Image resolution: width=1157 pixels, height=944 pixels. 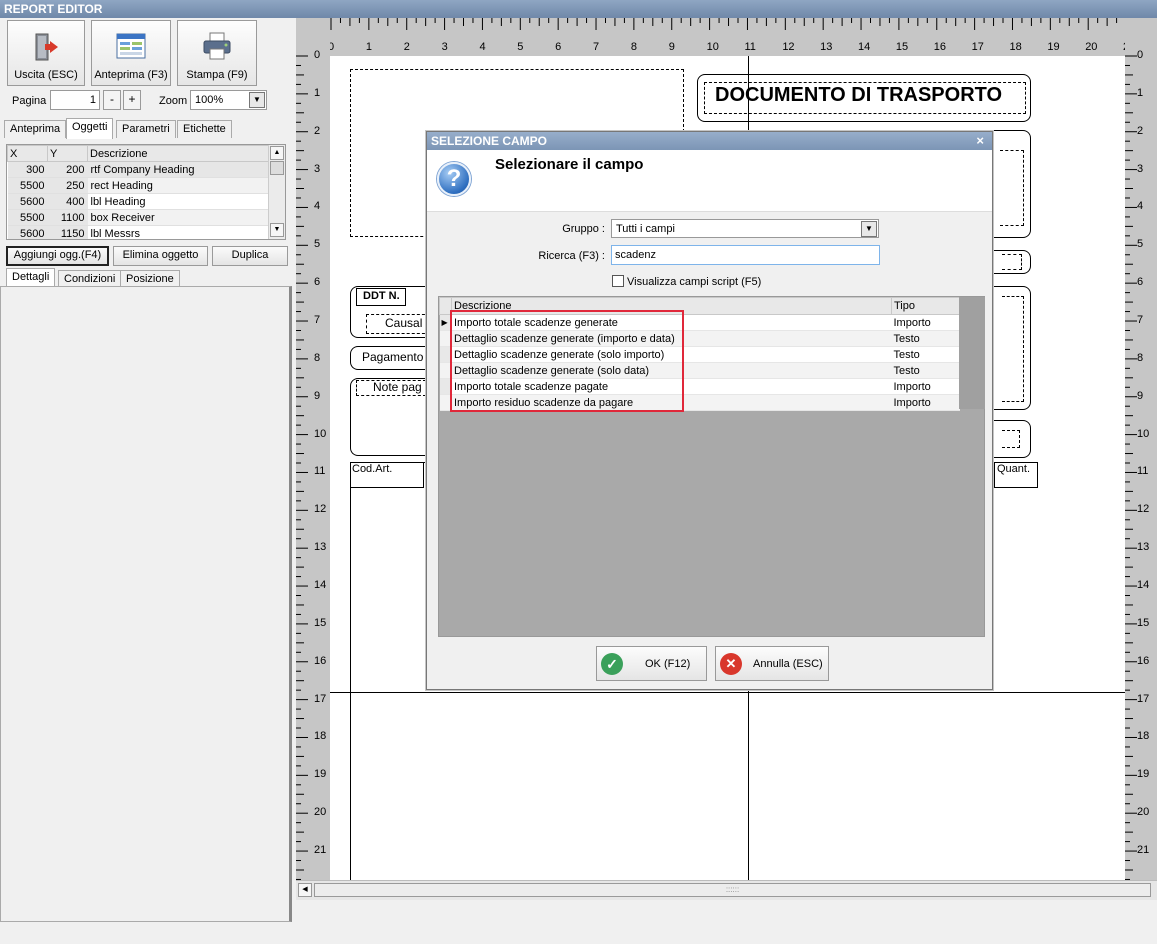 What do you see at coordinates (277, 168) in the screenshot?
I see `scroll-thumb` at bounding box center [277, 168].